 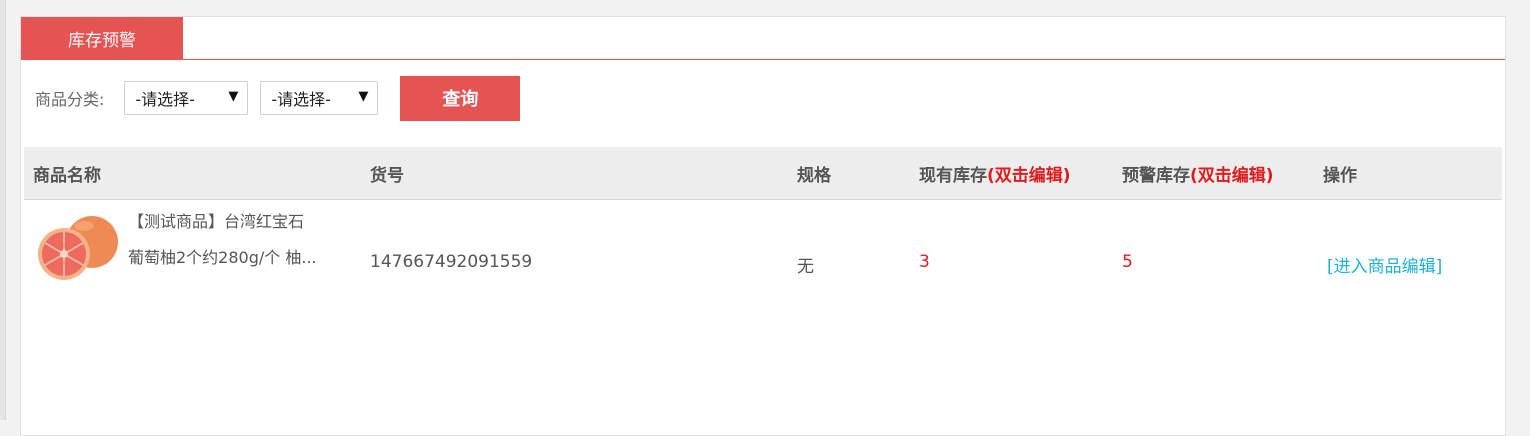 What do you see at coordinates (924, 262) in the screenshot?
I see `current-stock-value: 3` at bounding box center [924, 262].